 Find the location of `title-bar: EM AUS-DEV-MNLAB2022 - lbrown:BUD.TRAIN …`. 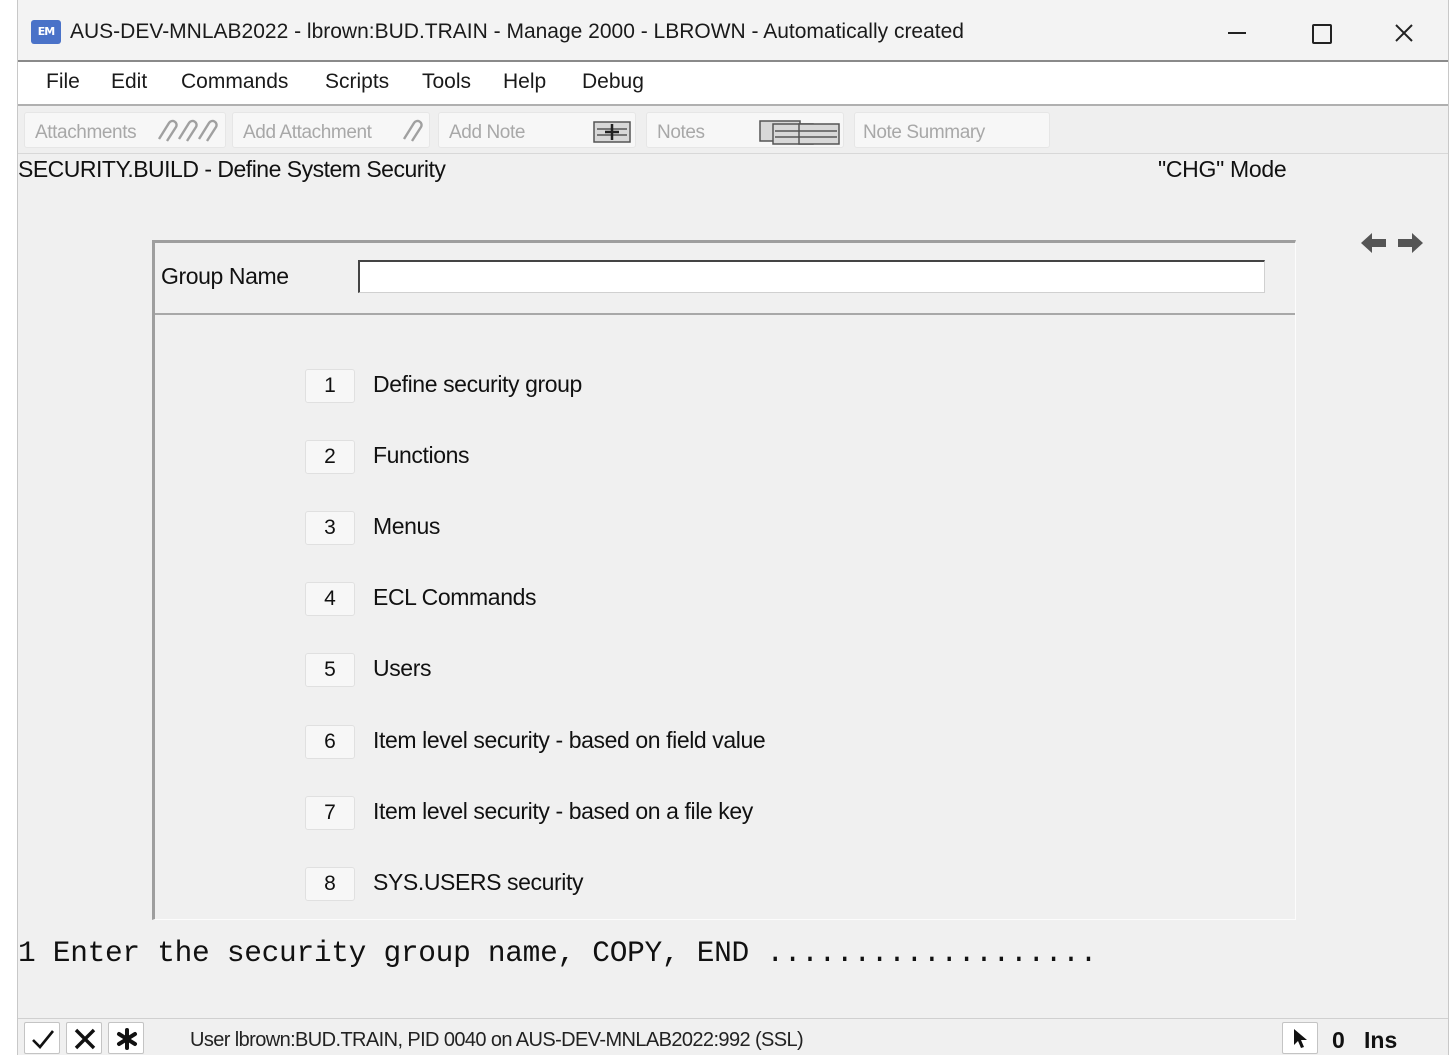

title-bar: EM AUS-DEV-MNLAB2022 - lbrown:BUD.TRAIN … is located at coordinates (733, 31).